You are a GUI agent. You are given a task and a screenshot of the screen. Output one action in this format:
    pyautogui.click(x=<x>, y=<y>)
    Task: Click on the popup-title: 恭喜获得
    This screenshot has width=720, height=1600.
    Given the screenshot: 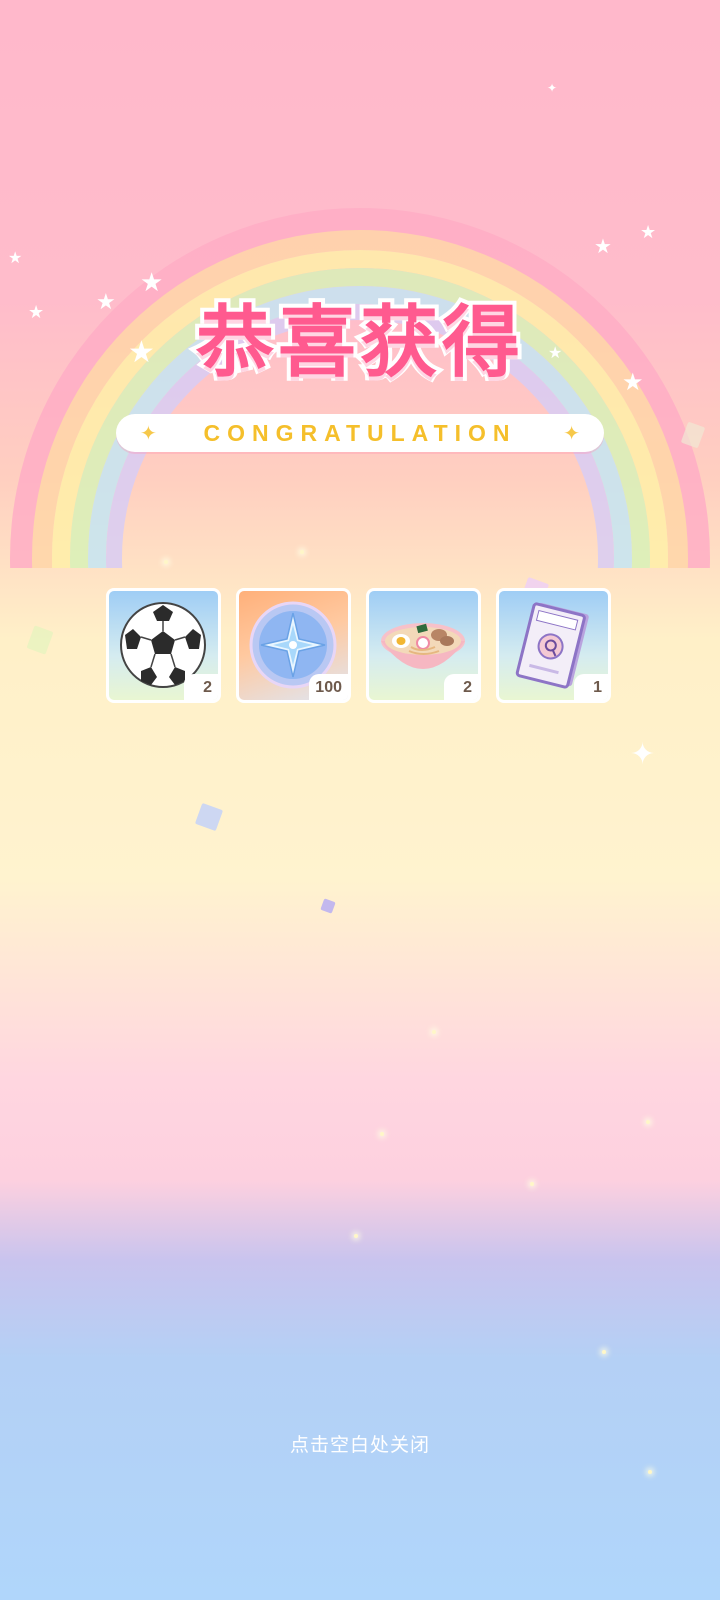 What is the action you would take?
    pyautogui.click(x=358, y=343)
    